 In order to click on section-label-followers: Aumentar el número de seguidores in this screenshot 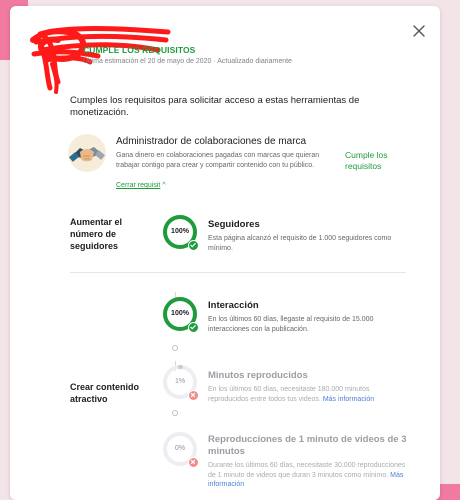, I will do `click(96, 234)`.